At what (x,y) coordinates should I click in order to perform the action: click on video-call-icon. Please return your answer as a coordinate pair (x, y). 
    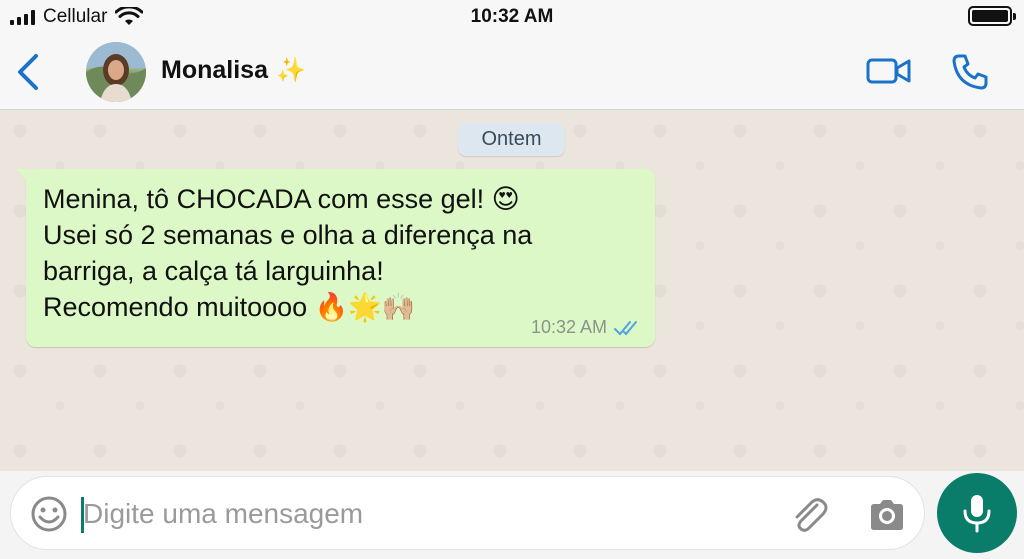
    Looking at the image, I should click on (889, 71).